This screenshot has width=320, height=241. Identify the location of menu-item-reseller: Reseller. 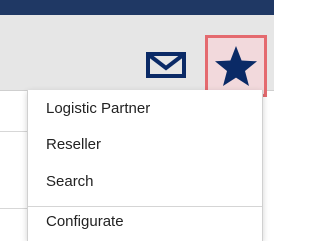
(73, 144).